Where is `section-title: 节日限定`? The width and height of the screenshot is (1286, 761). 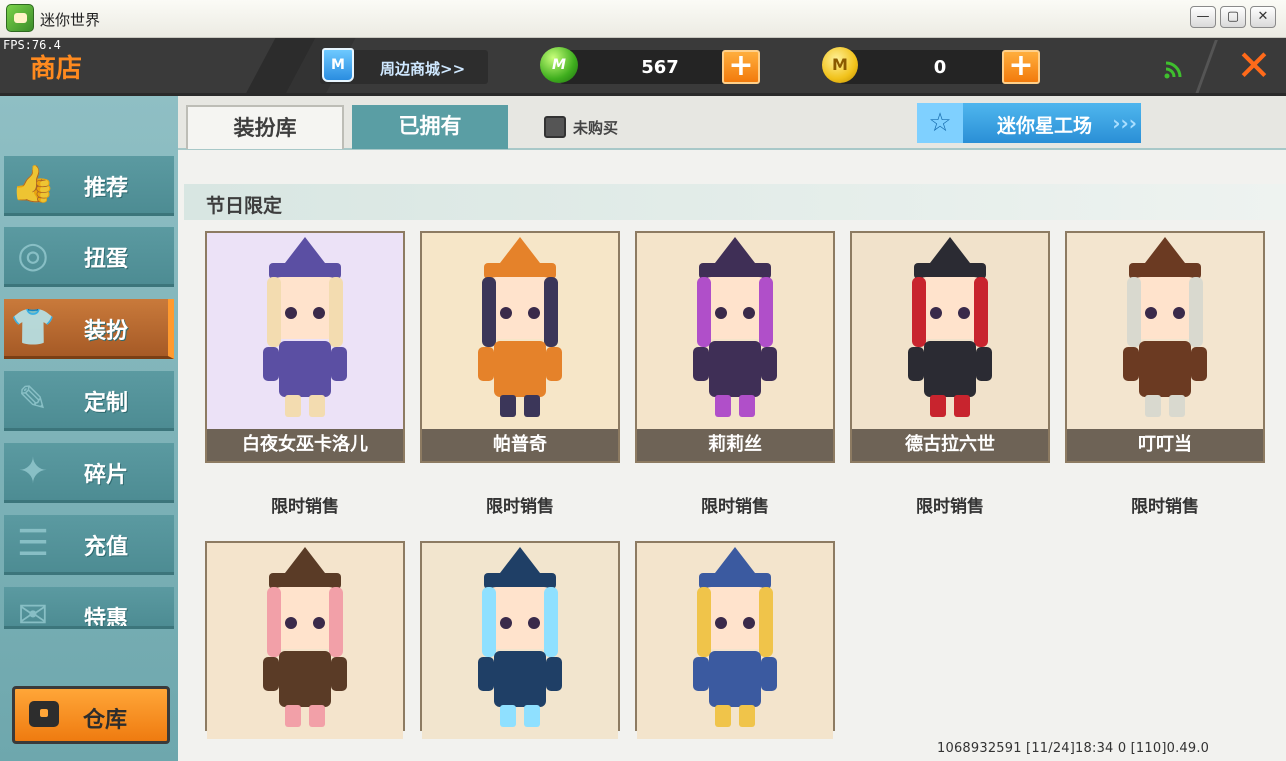 section-title: 节日限定 is located at coordinates (244, 206).